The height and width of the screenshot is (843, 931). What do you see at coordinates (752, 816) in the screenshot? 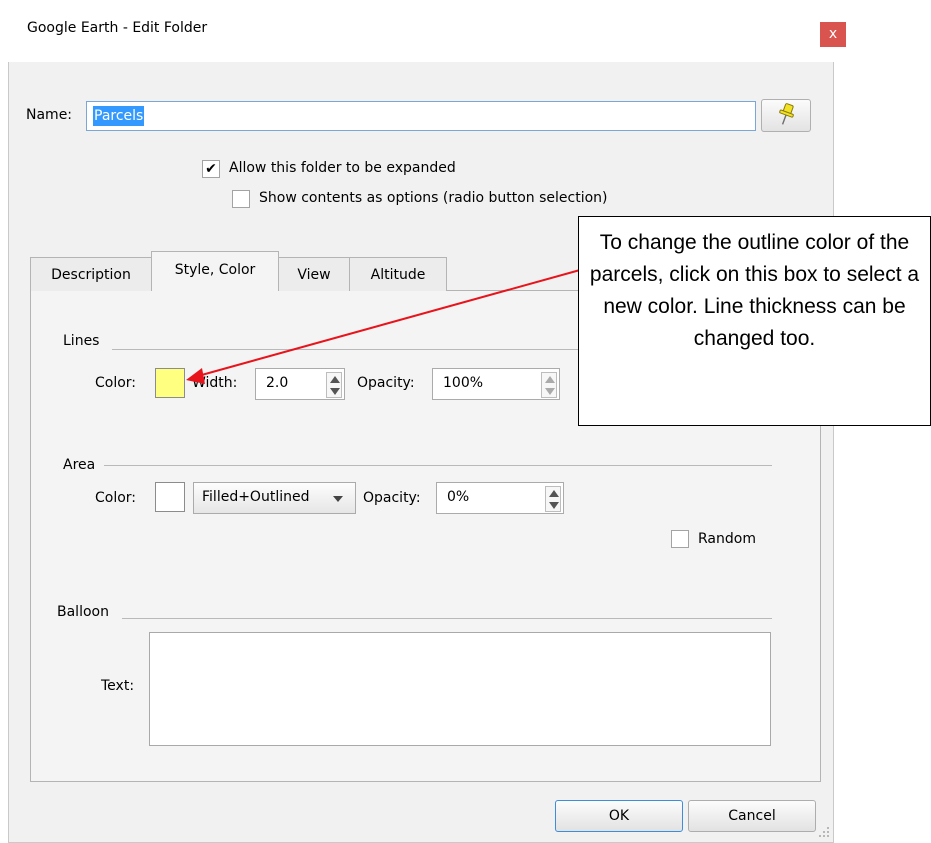
I see `cancel-button: Cancel` at bounding box center [752, 816].